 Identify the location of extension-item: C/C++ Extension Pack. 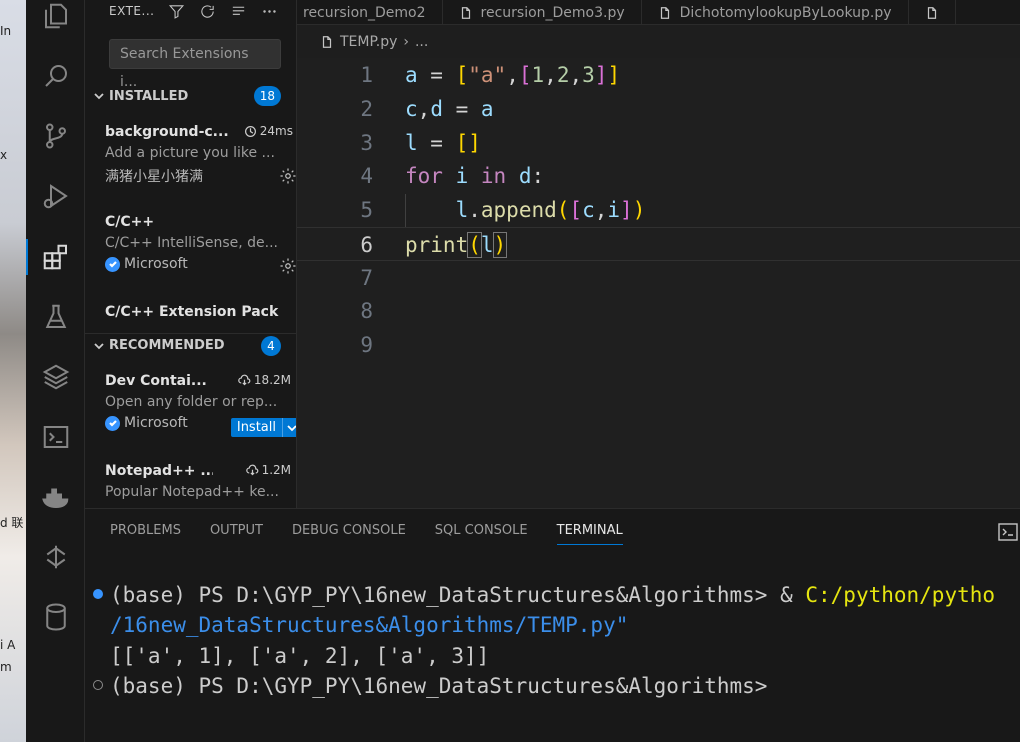
(195, 312).